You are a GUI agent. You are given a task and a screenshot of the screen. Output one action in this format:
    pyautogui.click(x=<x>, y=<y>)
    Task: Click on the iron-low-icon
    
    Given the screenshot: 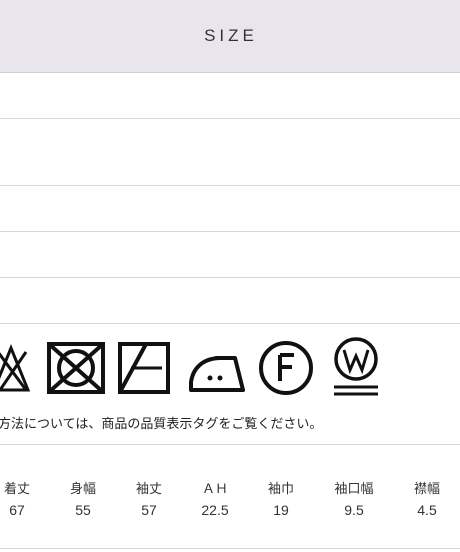 What is the action you would take?
    pyautogui.click(x=217, y=374)
    